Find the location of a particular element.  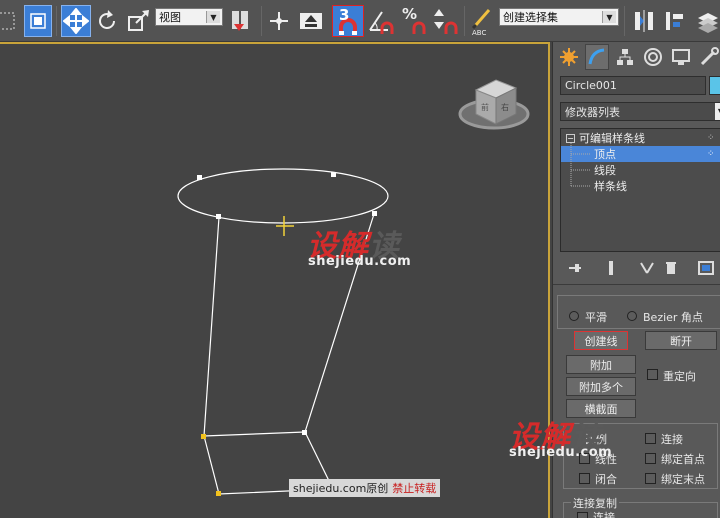

create-tab-icon is located at coordinates (569, 57).